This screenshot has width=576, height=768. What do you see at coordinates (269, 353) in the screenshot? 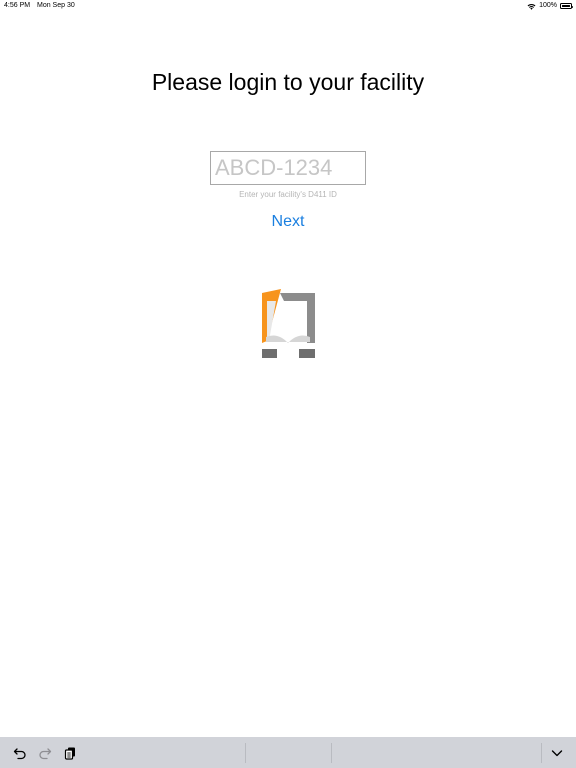
I see `logo-foot-left` at bounding box center [269, 353].